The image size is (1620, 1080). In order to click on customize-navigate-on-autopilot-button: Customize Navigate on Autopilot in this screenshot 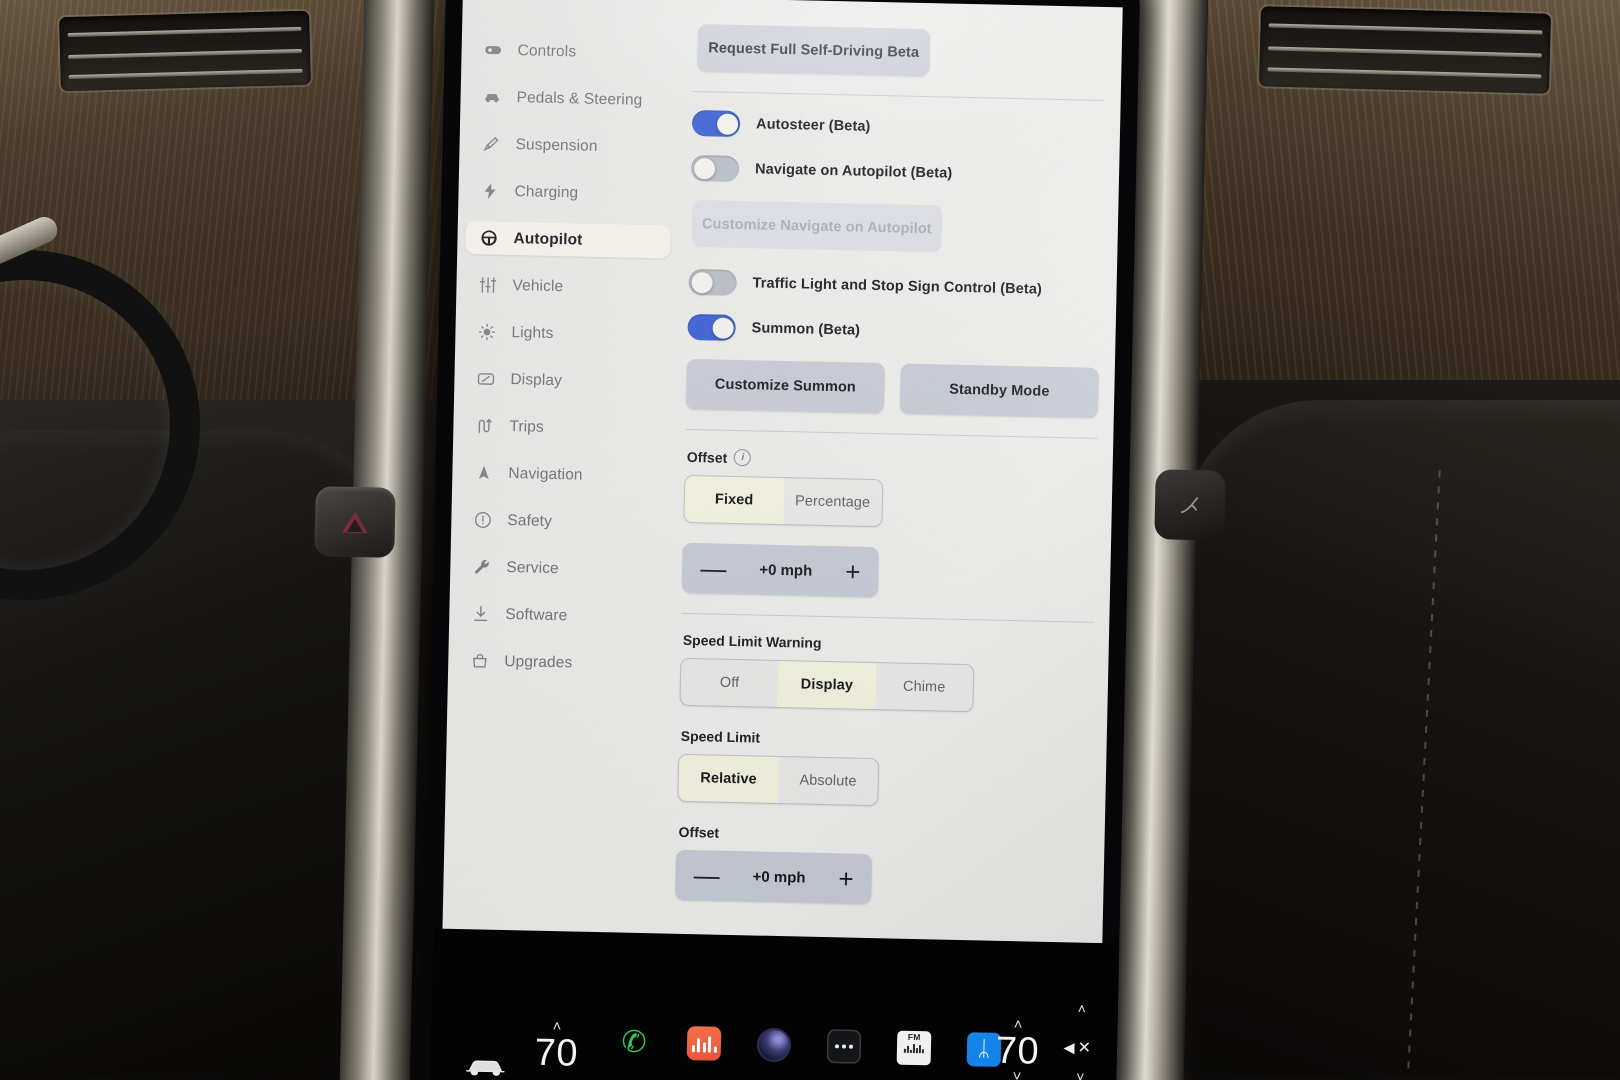, I will do `click(817, 226)`.